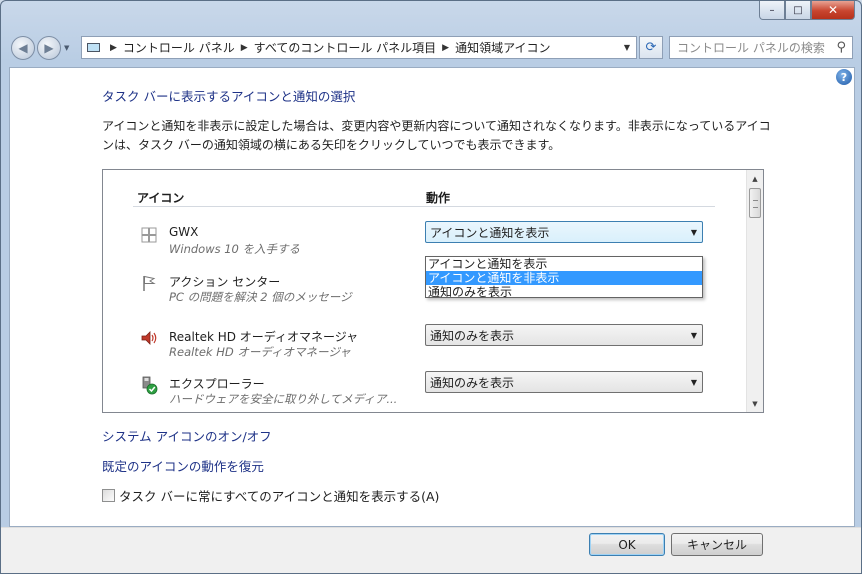 The width and height of the screenshot is (862, 574). What do you see at coordinates (260, 297) in the screenshot?
I see `item-description: PC の問題を解決 2 個のメッセージ` at bounding box center [260, 297].